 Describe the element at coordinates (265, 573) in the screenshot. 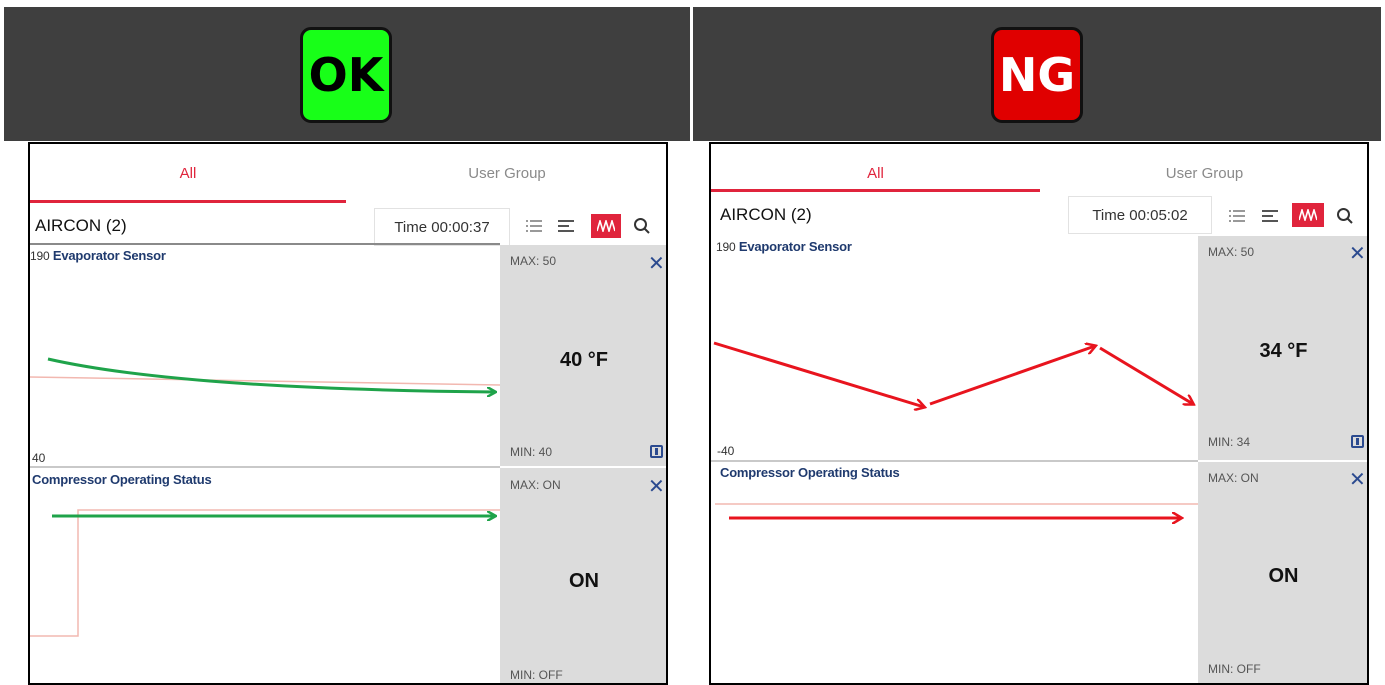

I see `compressor-trace` at that location.